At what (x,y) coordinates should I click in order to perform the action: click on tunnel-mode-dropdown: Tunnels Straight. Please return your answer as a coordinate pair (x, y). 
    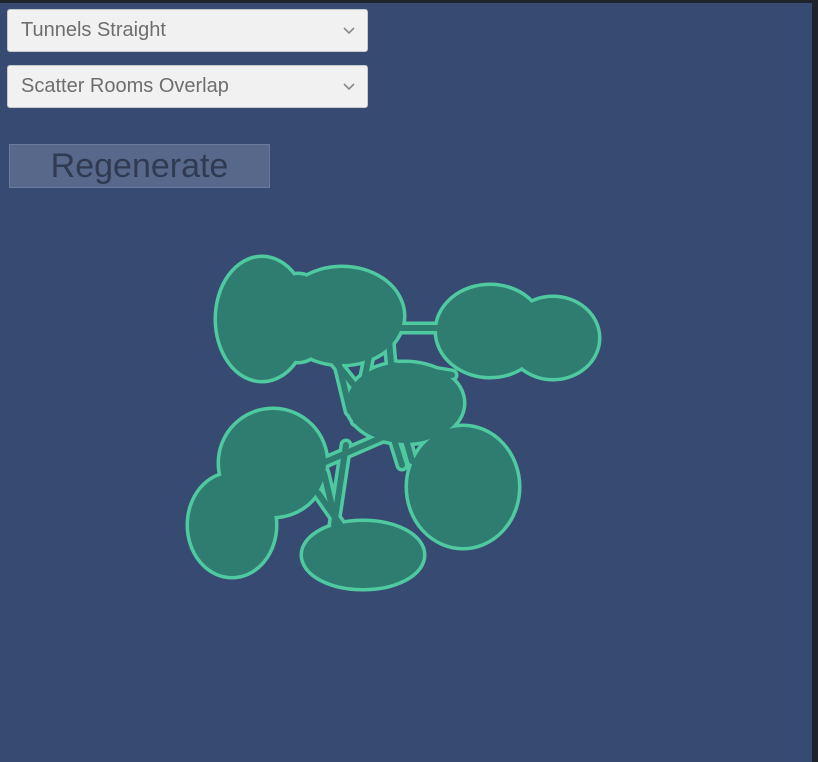
    Looking at the image, I should click on (187, 30).